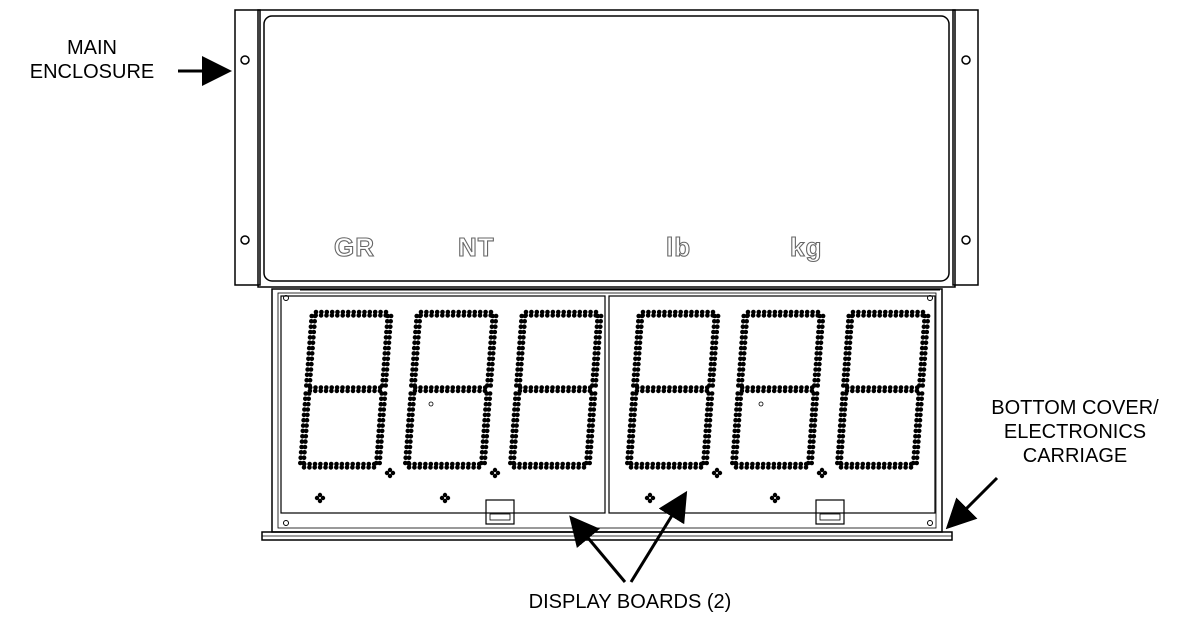 Image resolution: width=1203 pixels, height=627 pixels. What do you see at coordinates (598, 549) in the screenshot?
I see `arrow-display-board-left` at bounding box center [598, 549].